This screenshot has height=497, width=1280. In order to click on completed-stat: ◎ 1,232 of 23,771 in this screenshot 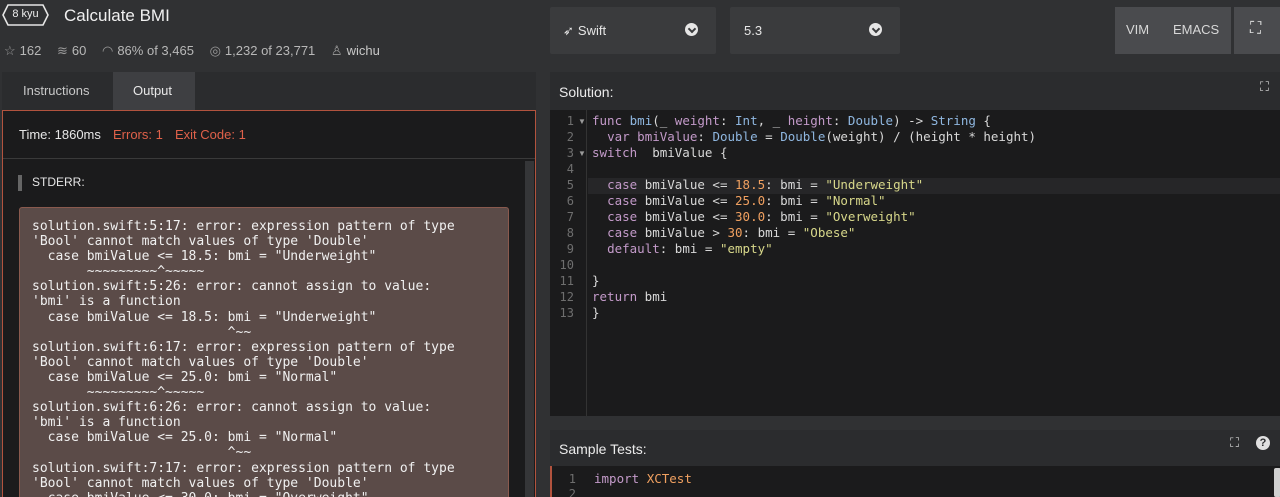, I will do `click(263, 51)`.